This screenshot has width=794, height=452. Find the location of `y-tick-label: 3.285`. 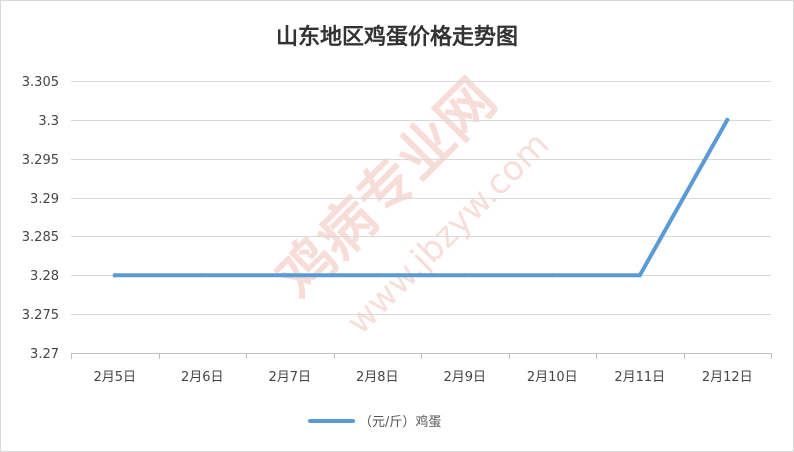

y-tick-label: 3.285 is located at coordinates (40, 237).